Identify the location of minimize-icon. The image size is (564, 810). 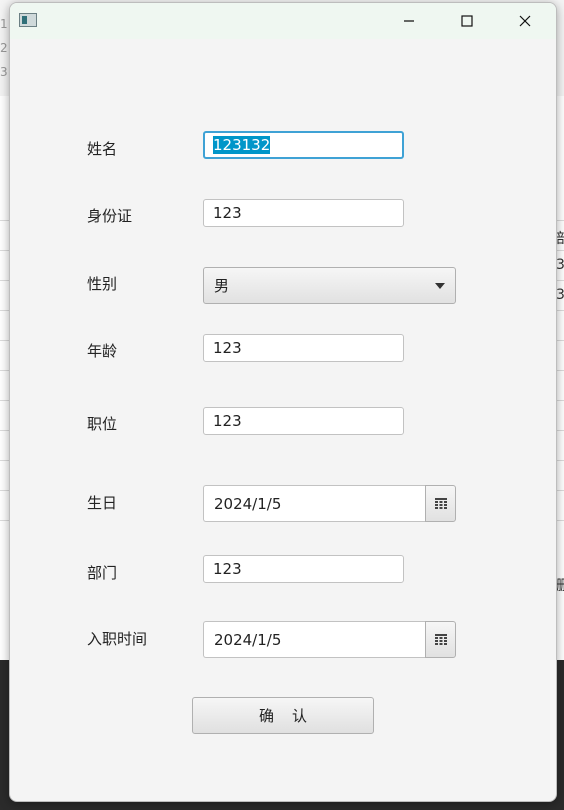
(409, 21).